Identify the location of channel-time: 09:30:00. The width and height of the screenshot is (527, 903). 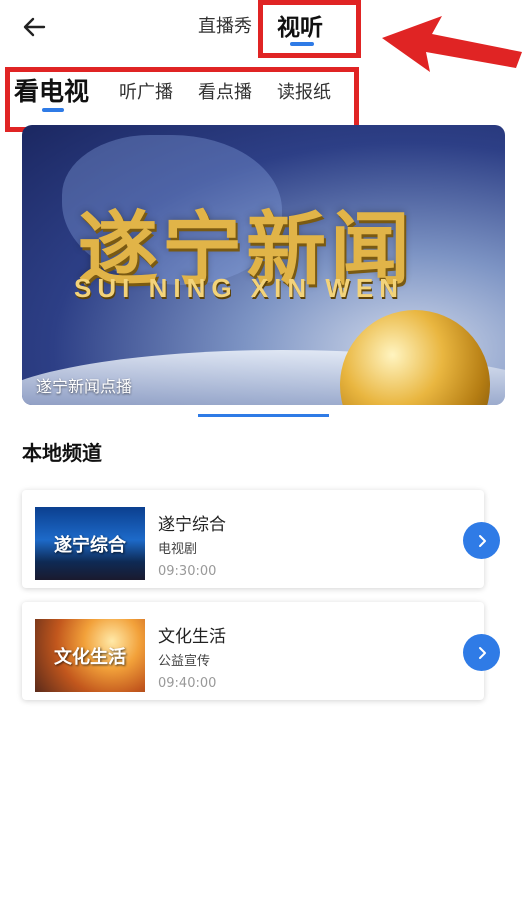
(187, 571).